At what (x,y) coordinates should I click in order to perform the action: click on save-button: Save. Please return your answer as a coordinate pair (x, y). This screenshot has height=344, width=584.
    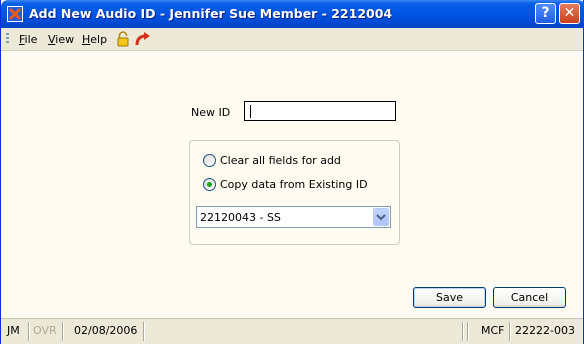
    Looking at the image, I should click on (449, 297).